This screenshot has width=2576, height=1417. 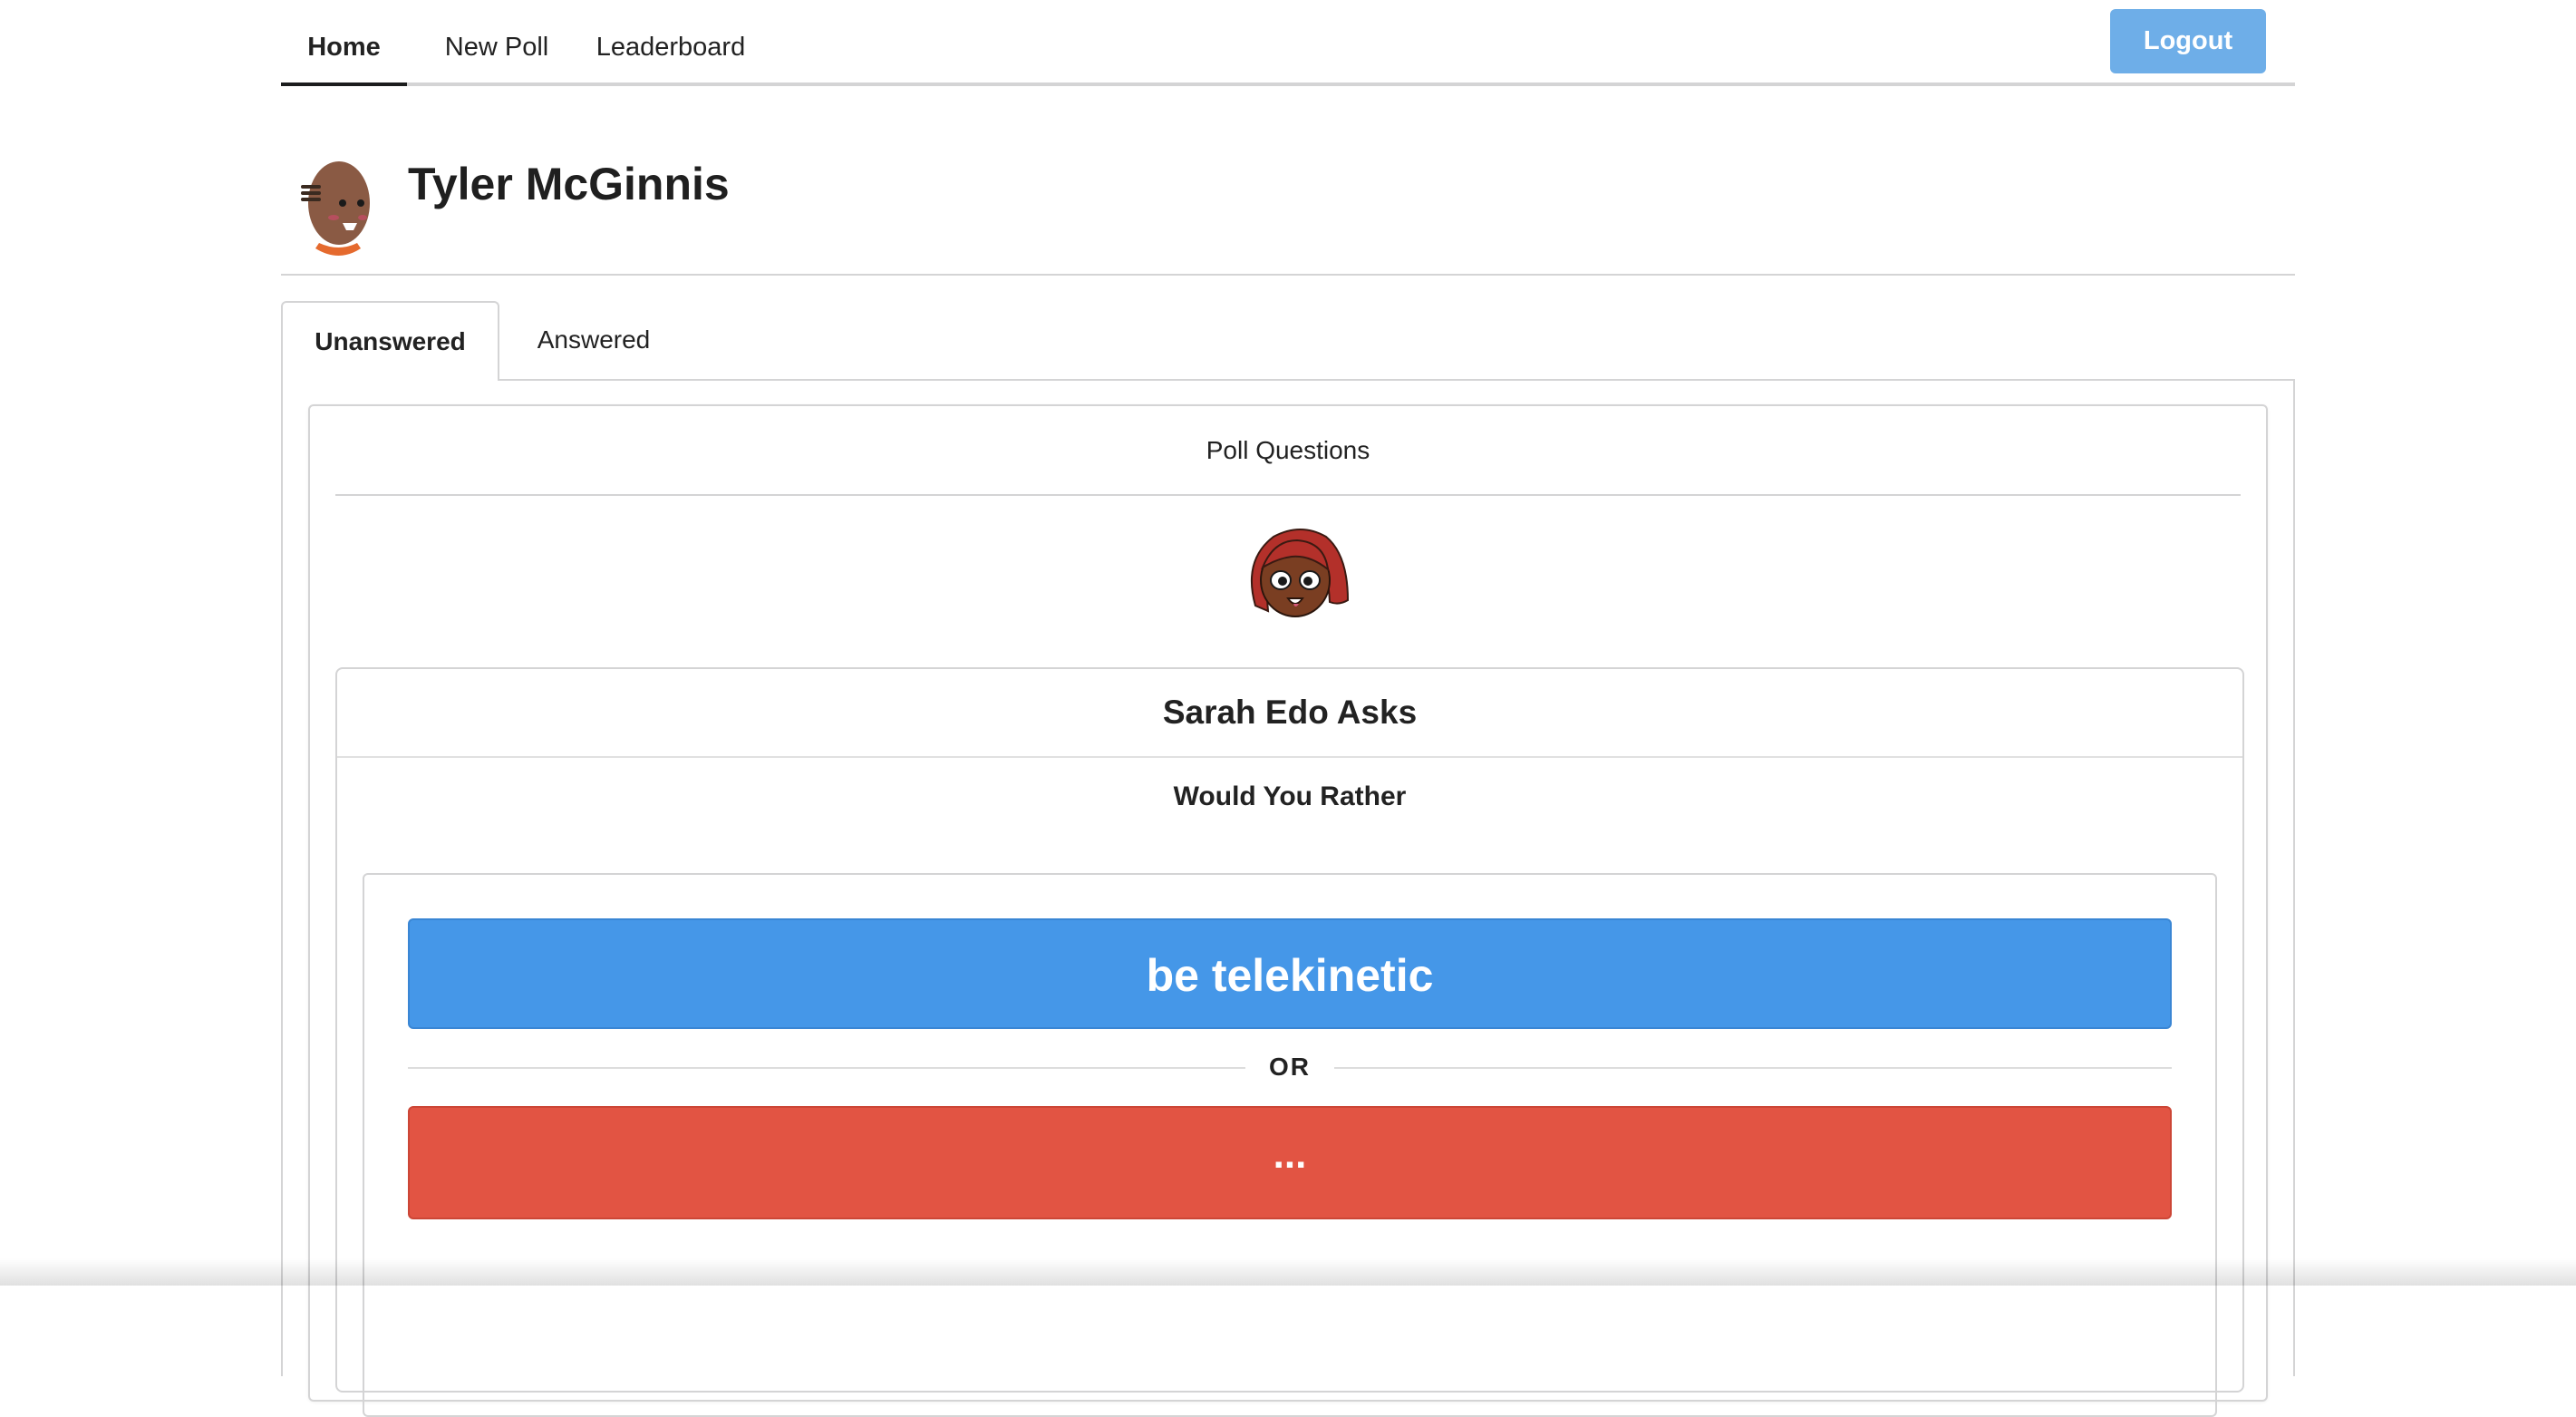 I want to click on user-profile-header: Tyler McGinnis, so click(x=1288, y=210).